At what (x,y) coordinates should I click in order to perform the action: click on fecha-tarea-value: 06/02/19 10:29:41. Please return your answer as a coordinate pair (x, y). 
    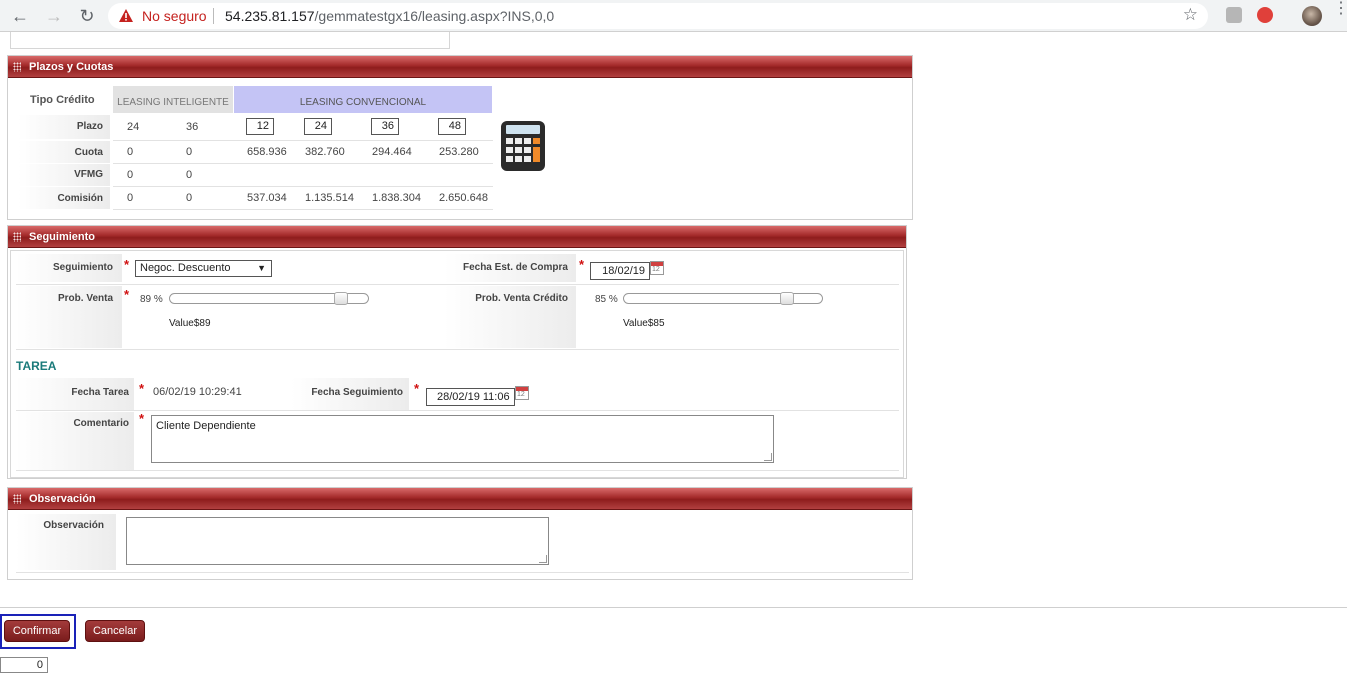
    Looking at the image, I should click on (197, 392).